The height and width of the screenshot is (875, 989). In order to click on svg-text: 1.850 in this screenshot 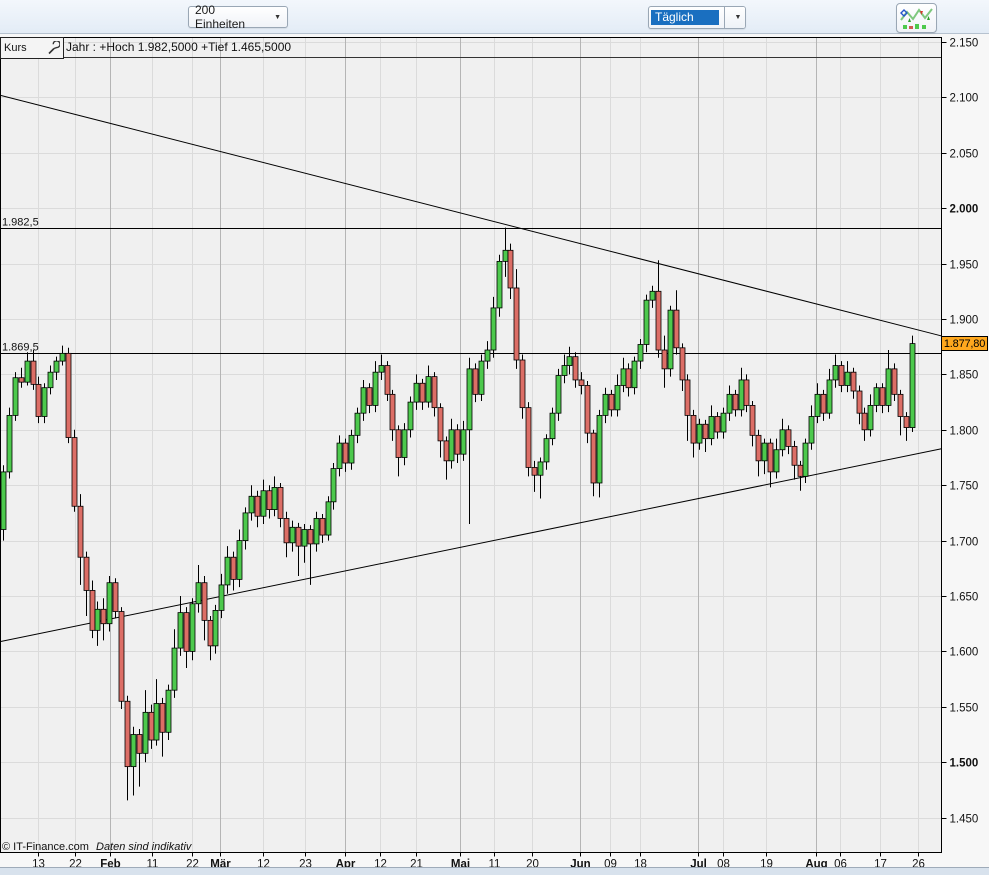, I will do `click(964, 376)`.